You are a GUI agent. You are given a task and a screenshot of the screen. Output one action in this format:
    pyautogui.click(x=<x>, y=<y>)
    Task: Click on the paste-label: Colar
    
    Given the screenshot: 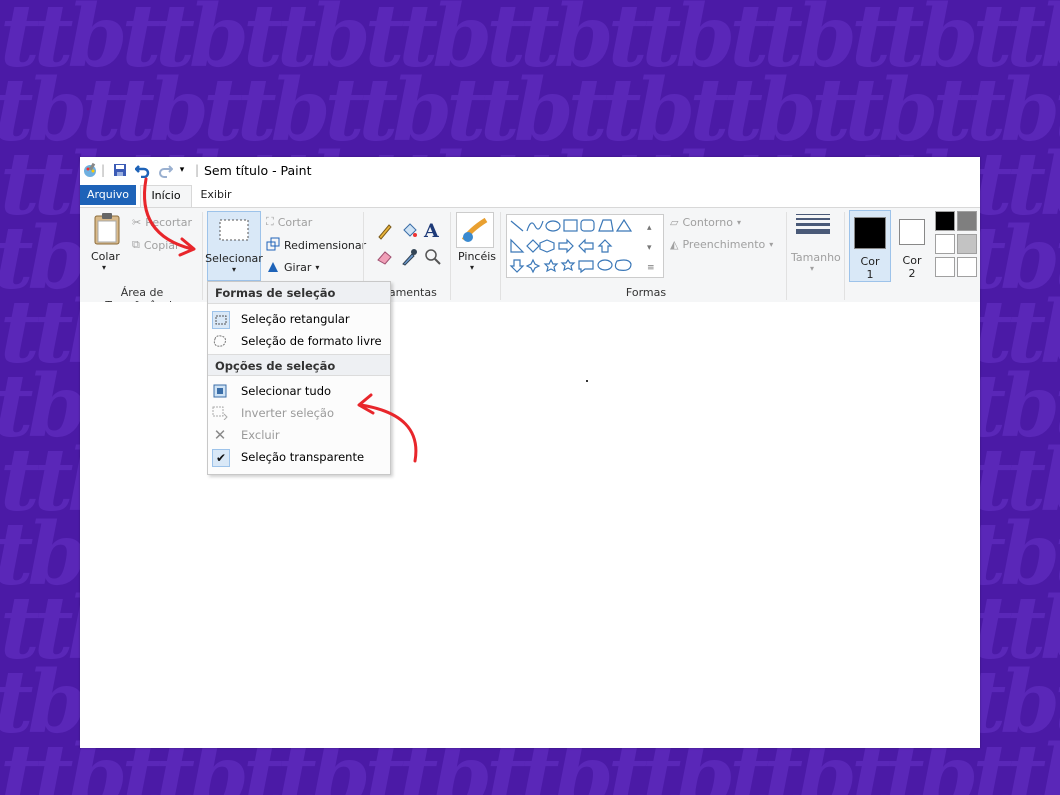 What is the action you would take?
    pyautogui.click(x=105, y=256)
    